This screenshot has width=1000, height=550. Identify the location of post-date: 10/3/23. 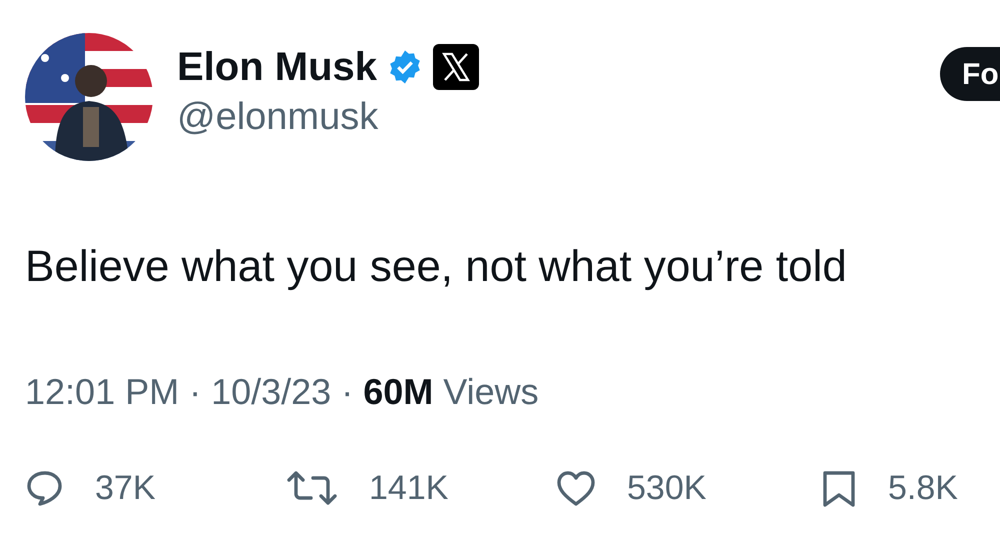
(271, 392).